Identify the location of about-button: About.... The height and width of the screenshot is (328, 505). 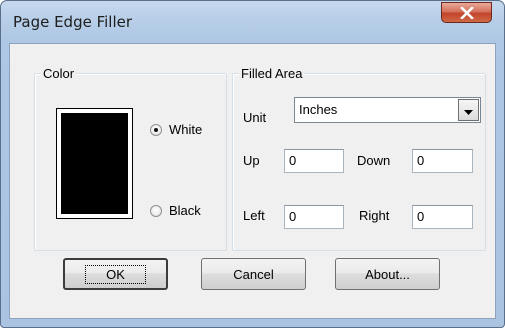
(387, 274).